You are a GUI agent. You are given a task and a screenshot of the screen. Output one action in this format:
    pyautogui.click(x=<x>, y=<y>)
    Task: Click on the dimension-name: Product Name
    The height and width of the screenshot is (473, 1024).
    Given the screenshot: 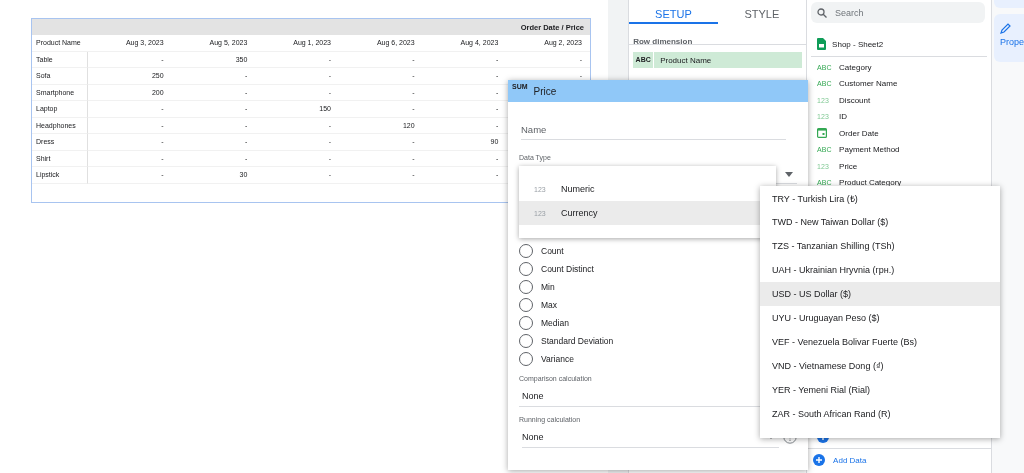 What is the action you would take?
    pyautogui.click(x=685, y=60)
    